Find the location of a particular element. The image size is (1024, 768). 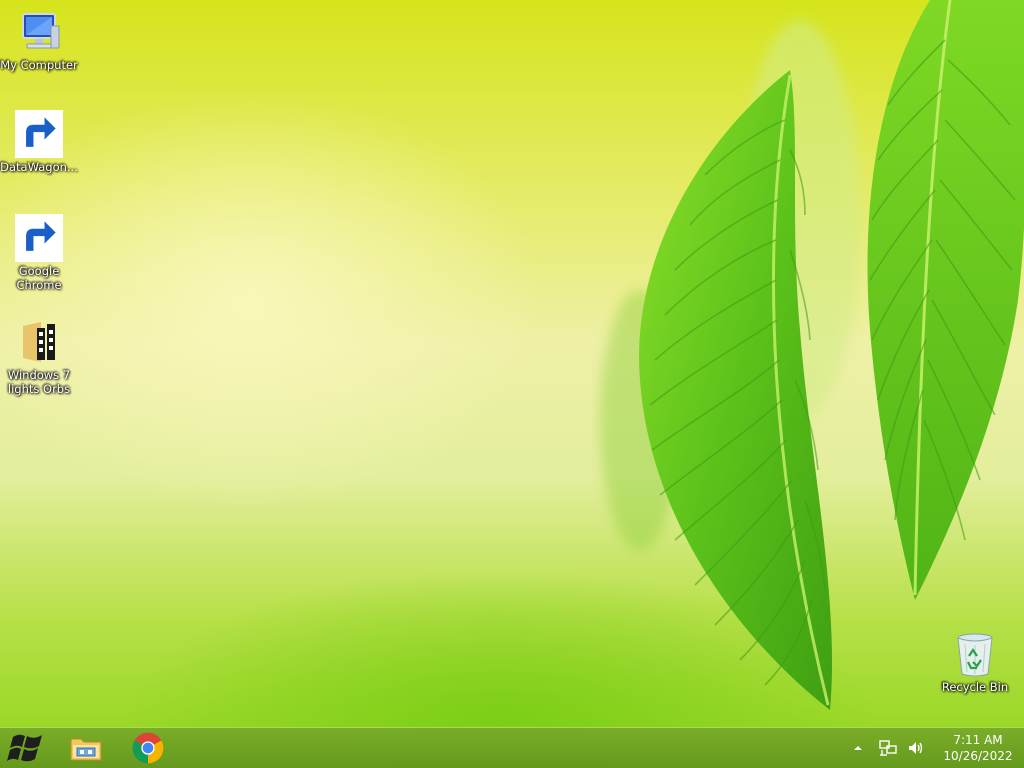

file-explorer-icon is located at coordinates (86, 749).